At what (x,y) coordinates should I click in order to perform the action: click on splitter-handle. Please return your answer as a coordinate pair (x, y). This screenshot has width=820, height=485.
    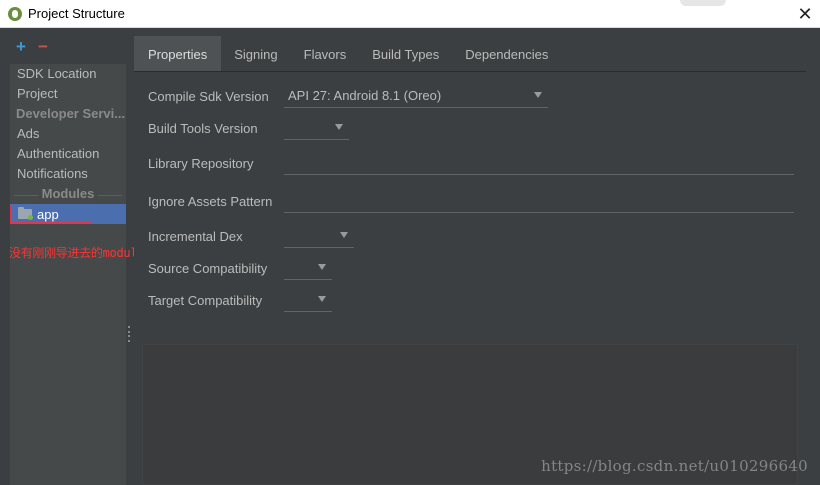
    Looking at the image, I should click on (130, 334).